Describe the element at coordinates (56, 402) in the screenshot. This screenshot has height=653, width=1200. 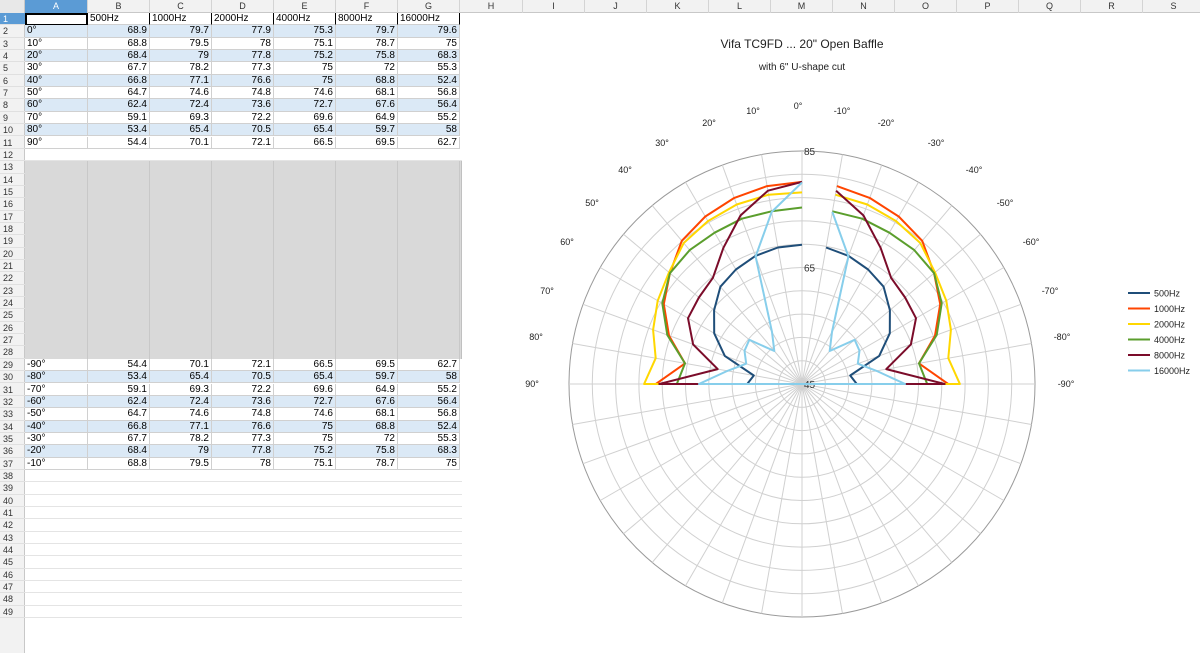
I see `table-cell: -60°` at that location.